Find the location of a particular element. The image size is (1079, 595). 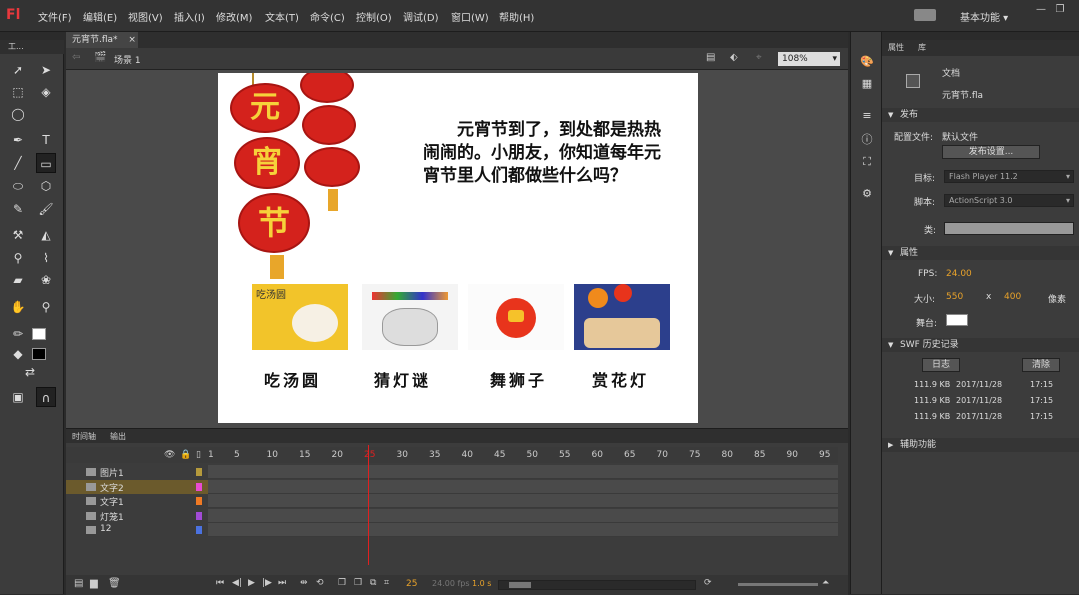

section-accessibility: 辅助功能 is located at coordinates (980, 445).